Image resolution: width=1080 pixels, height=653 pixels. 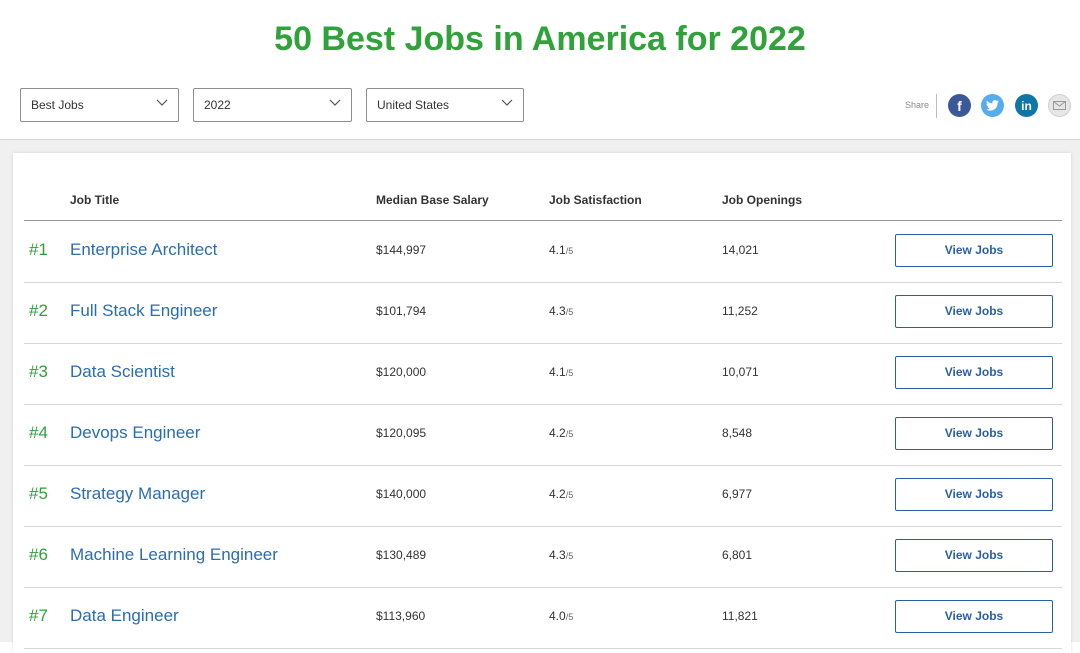 I want to click on facebook-icon: f, so click(x=959, y=105).